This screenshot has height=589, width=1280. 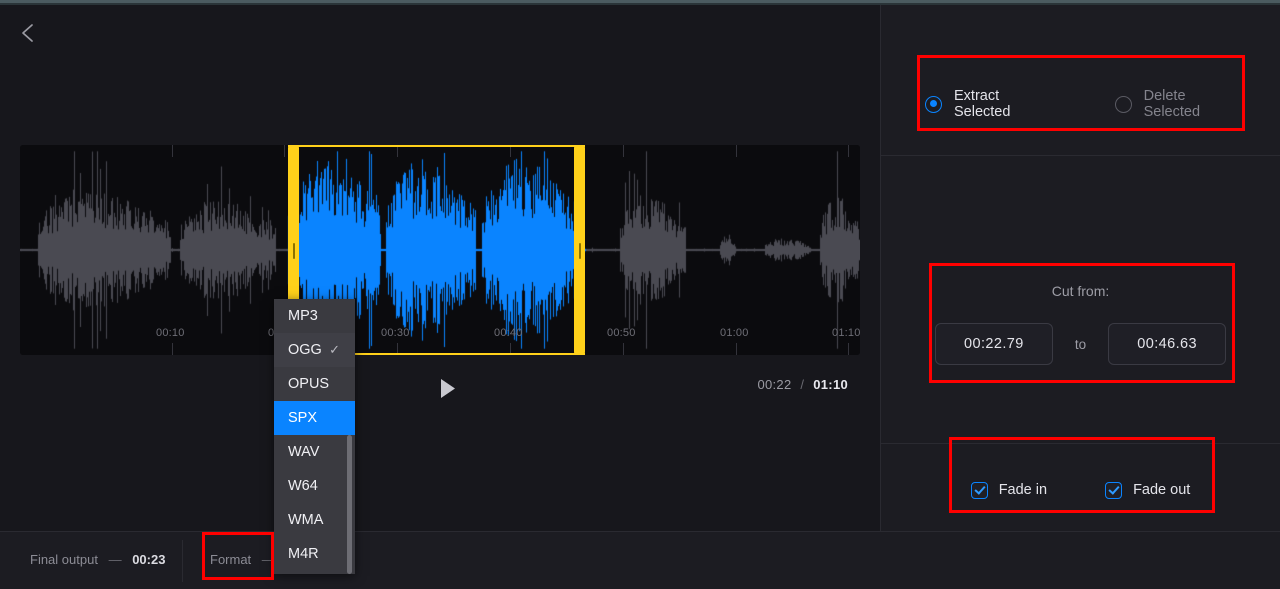 I want to click on format-option-ogg: OGG ✓, so click(x=314, y=350).